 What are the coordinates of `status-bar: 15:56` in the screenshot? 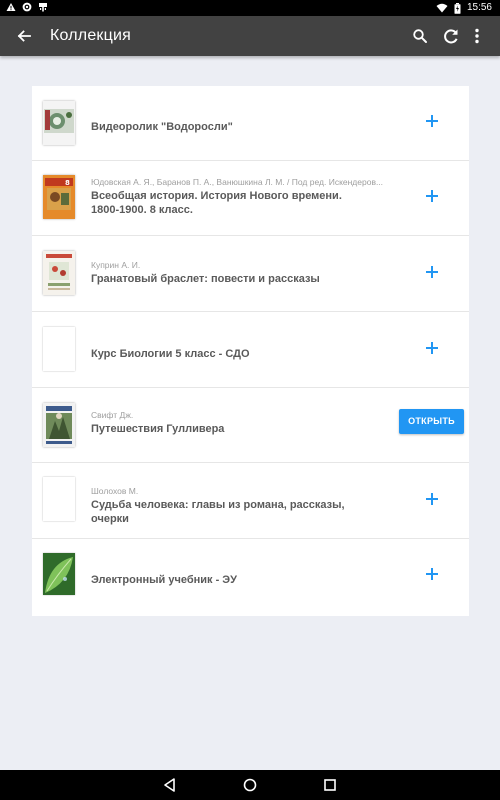 It's located at (250, 8).